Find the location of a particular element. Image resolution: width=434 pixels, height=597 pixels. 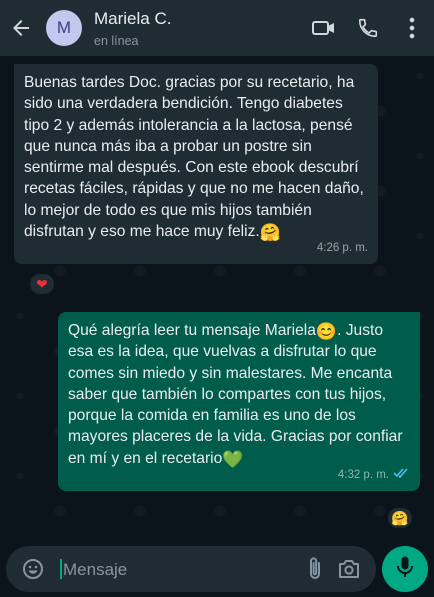

message-composer: Mensaje is located at coordinates (217, 569).